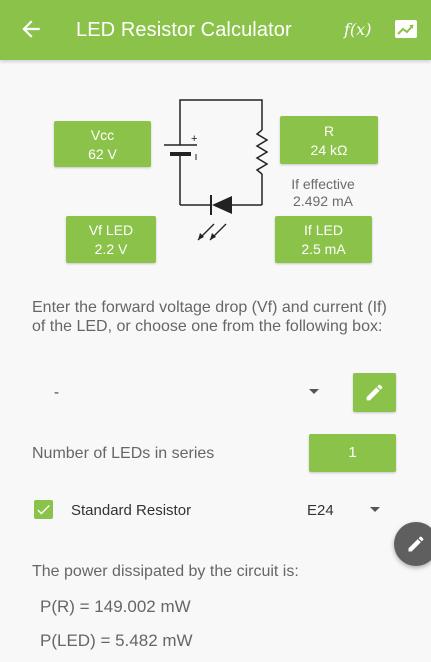 The height and width of the screenshot is (662, 431). Describe the element at coordinates (165, 571) in the screenshot. I see `power-label: The power dissipated by the circuit is:` at that location.